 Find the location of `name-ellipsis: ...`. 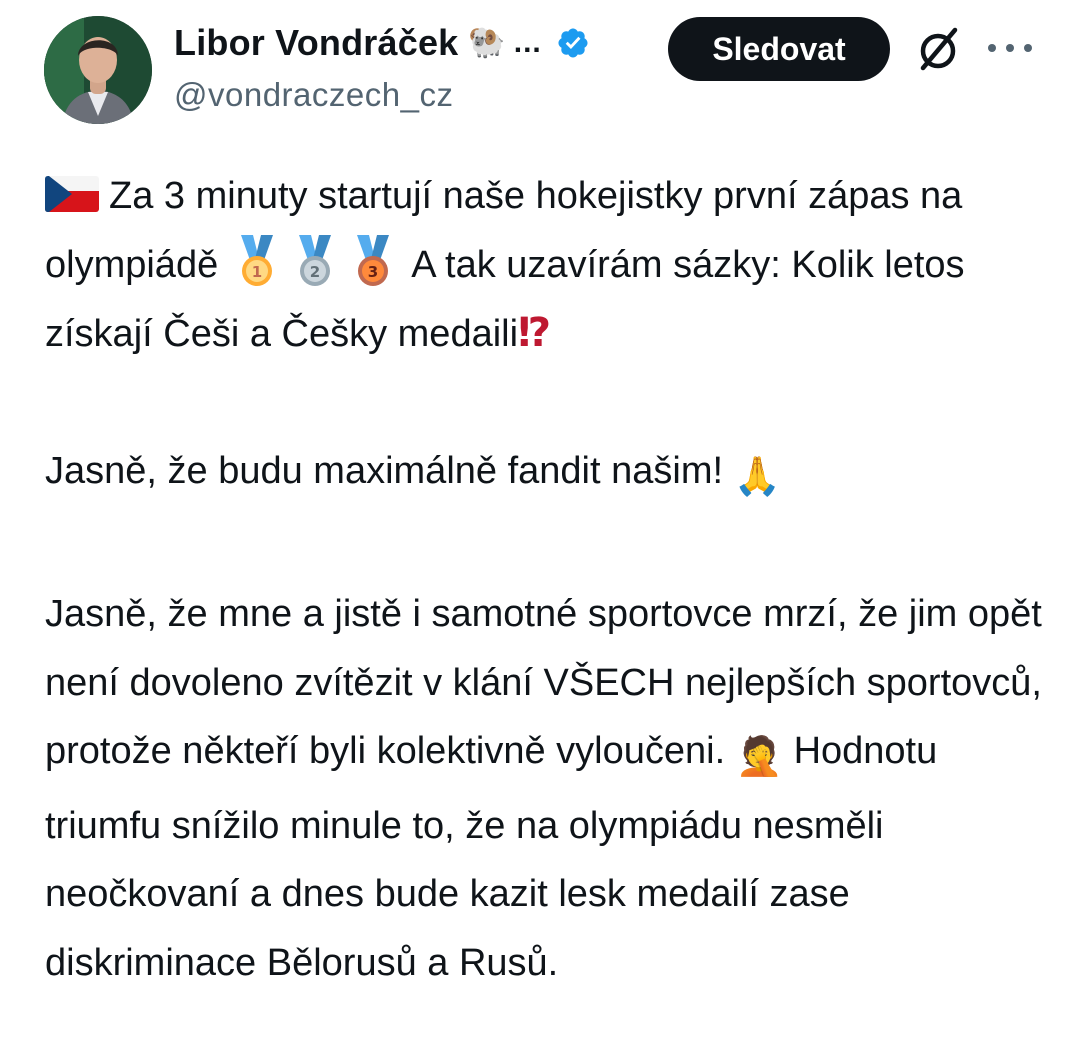

name-ellipsis: ... is located at coordinates (527, 42).